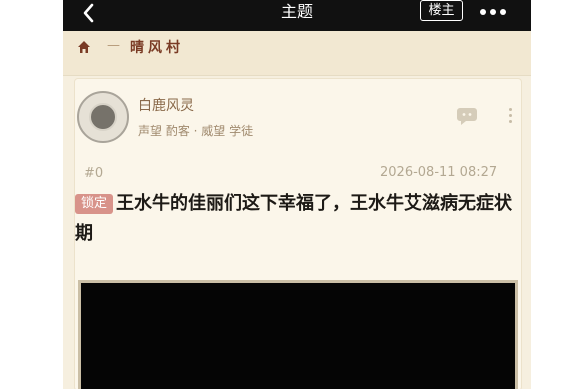 The height and width of the screenshot is (389, 572). What do you see at coordinates (84, 47) in the screenshot?
I see `home-icon` at bounding box center [84, 47].